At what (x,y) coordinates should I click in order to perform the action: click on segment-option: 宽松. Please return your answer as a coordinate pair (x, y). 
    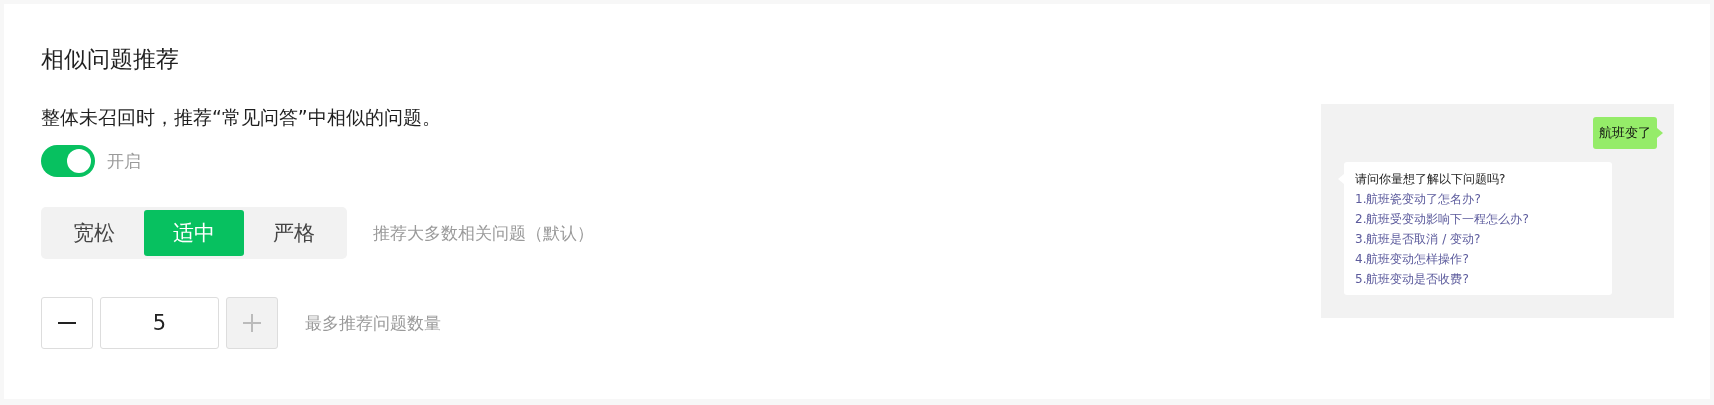
    Looking at the image, I should click on (94, 233).